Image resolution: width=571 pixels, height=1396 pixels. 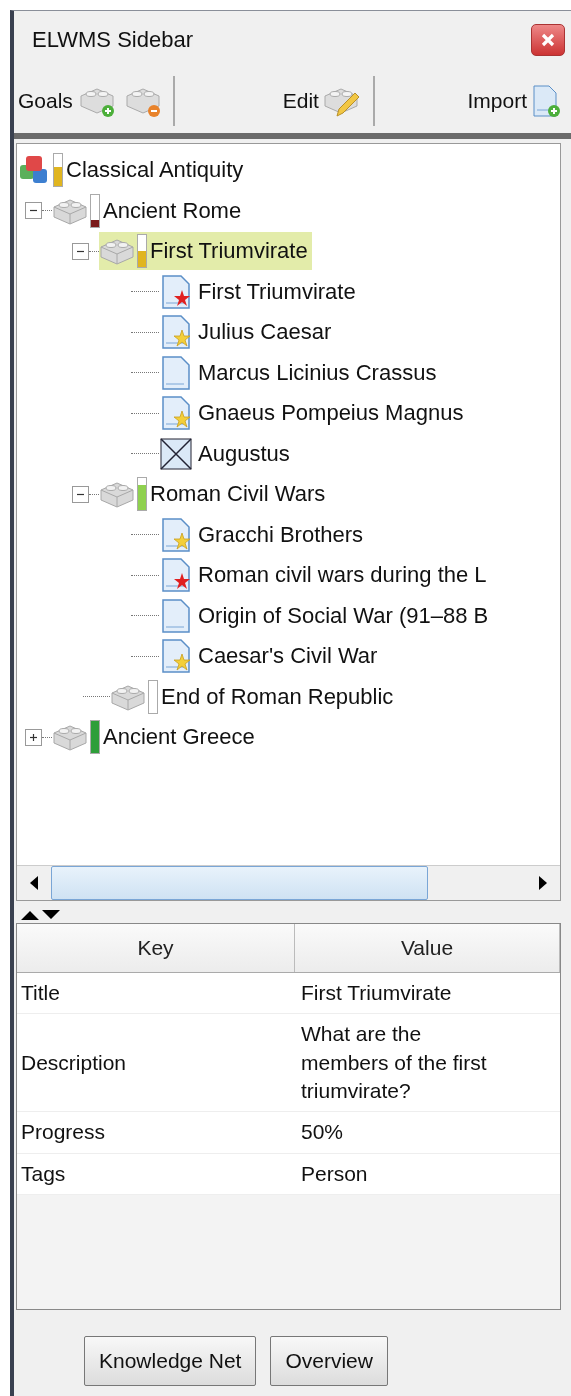 What do you see at coordinates (277, 696) in the screenshot?
I see `item-label: End of Roman Republic` at bounding box center [277, 696].